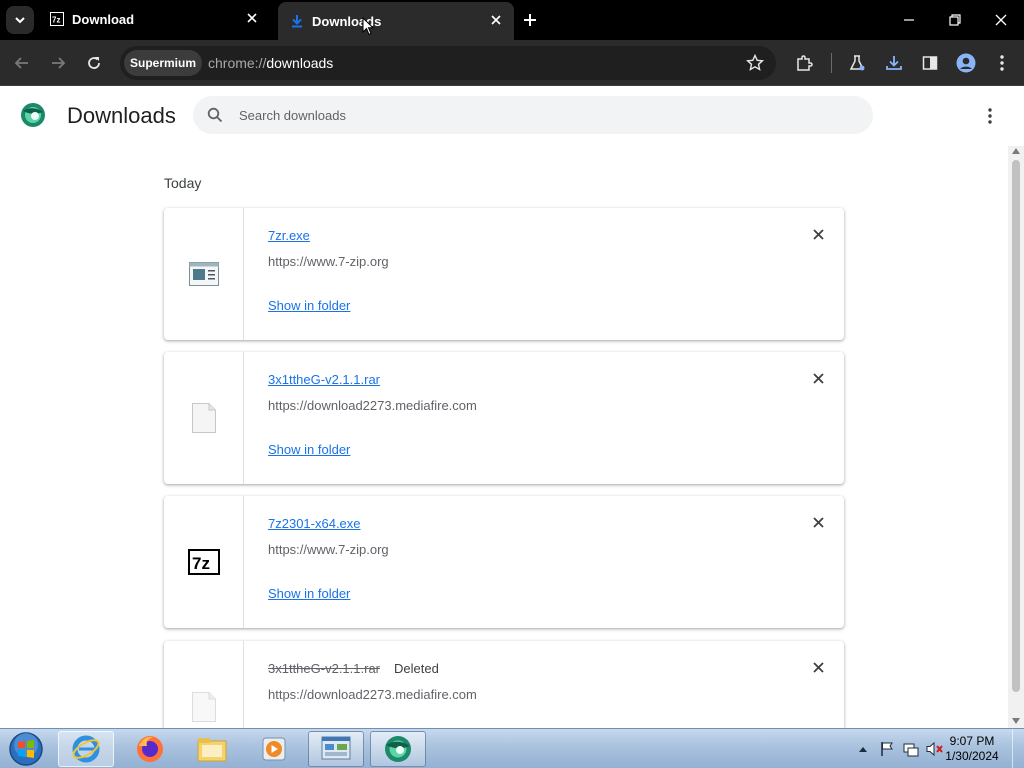 This screenshot has width=1024, height=768. What do you see at coordinates (297, 21) in the screenshot?
I see `download-arrow-icon` at bounding box center [297, 21].